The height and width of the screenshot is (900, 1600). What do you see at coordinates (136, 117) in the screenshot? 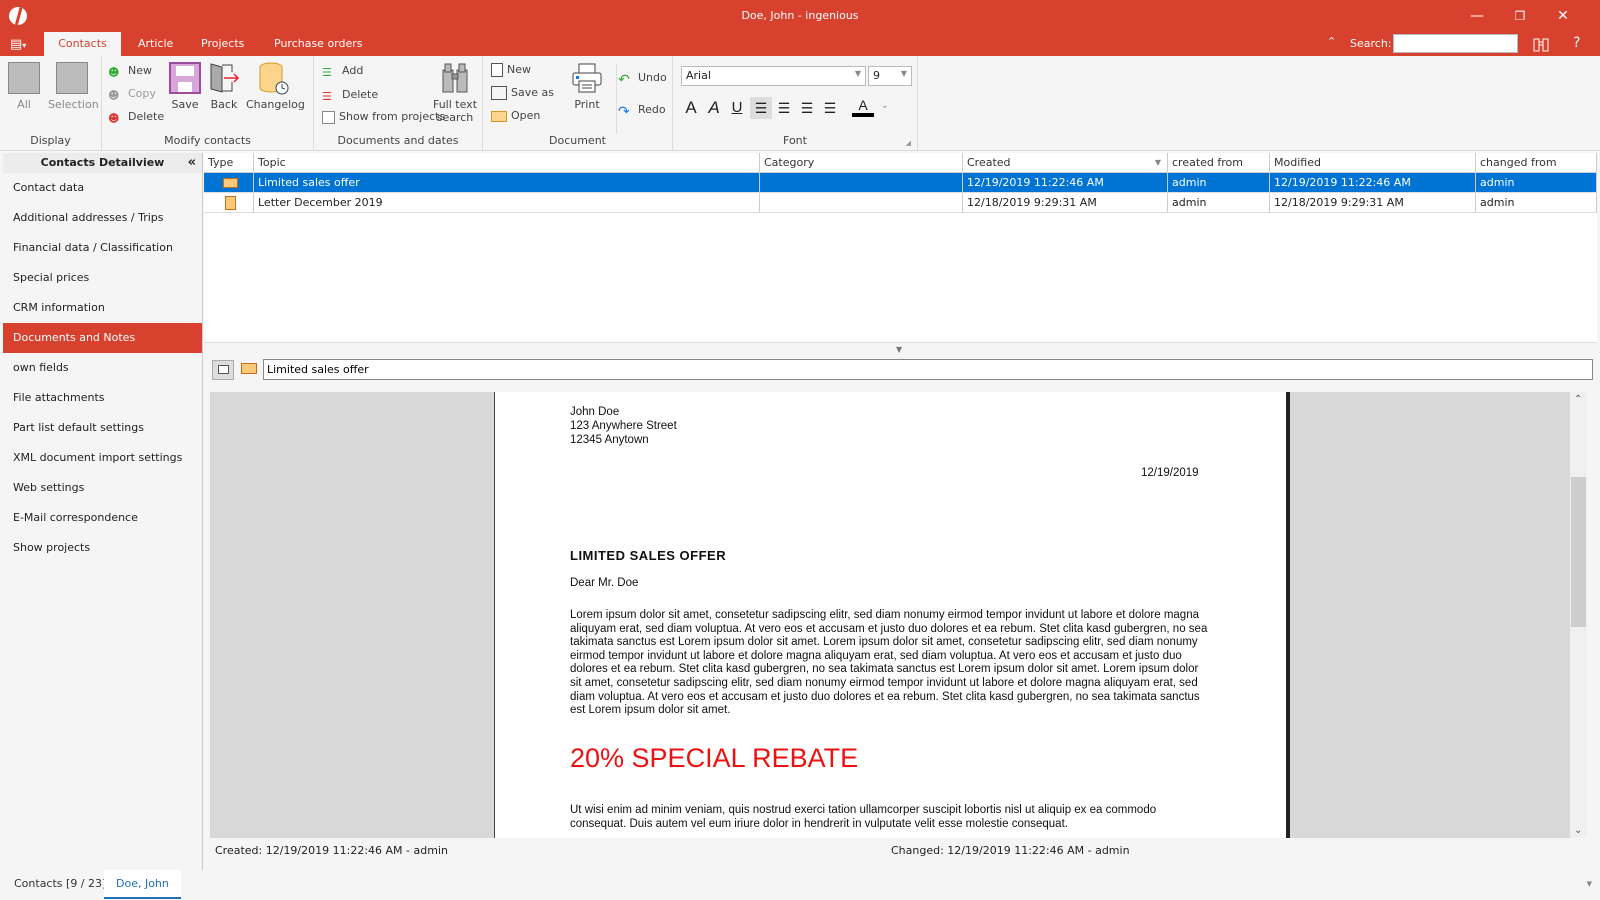
I see `delete-contact-button: ☻ Delete` at bounding box center [136, 117].